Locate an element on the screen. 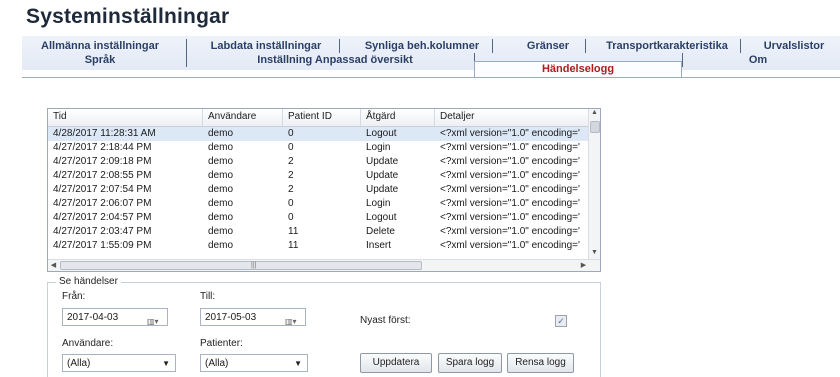 The height and width of the screenshot is (377, 840). tab-about: Om is located at coordinates (758, 60).